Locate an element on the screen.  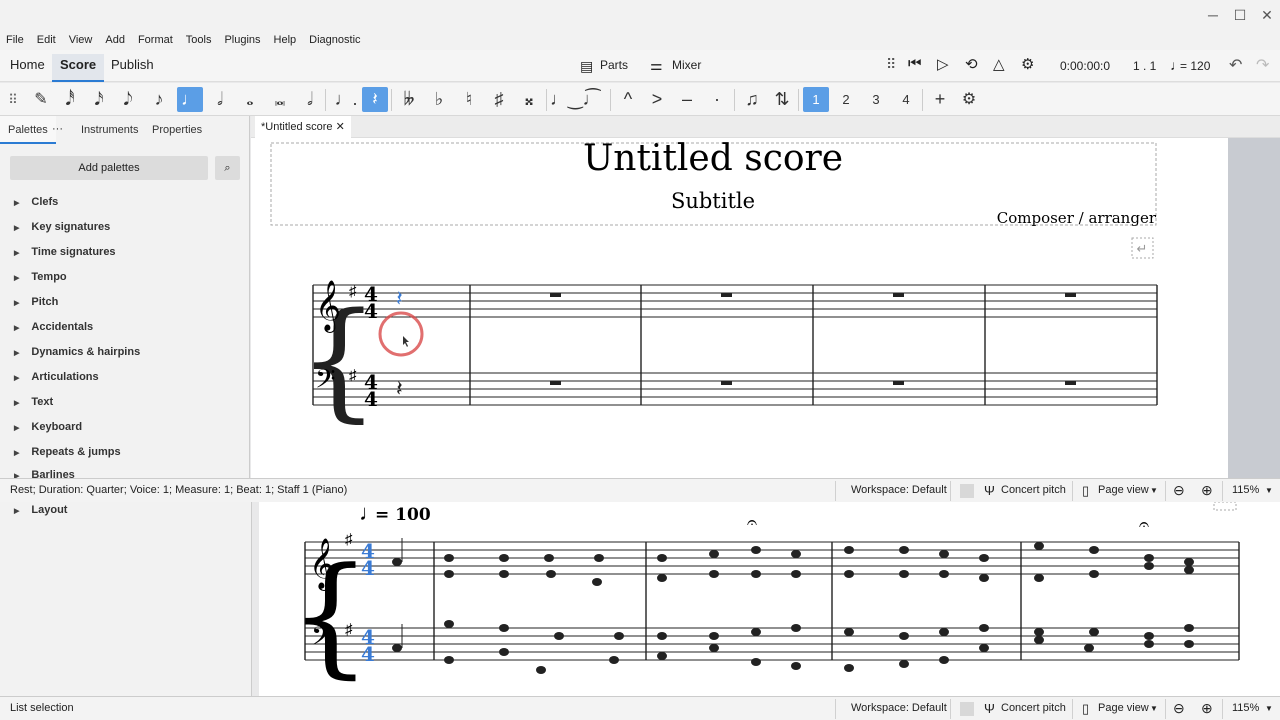
palette-item-keyboard: ▶ Keyboard is located at coordinates (48, 427).